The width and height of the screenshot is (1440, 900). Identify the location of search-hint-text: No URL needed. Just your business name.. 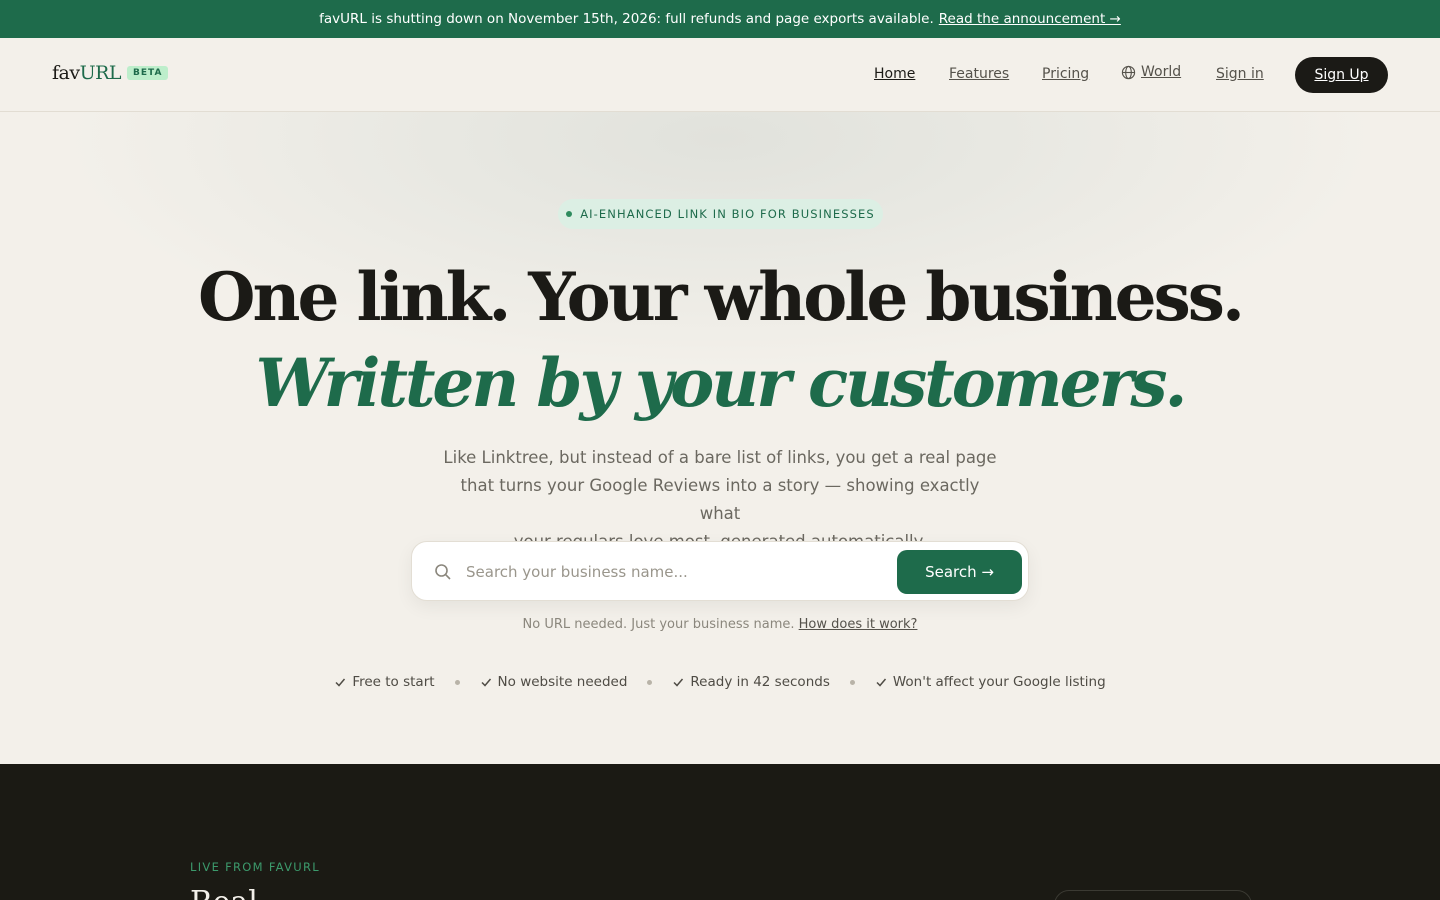
(658, 624).